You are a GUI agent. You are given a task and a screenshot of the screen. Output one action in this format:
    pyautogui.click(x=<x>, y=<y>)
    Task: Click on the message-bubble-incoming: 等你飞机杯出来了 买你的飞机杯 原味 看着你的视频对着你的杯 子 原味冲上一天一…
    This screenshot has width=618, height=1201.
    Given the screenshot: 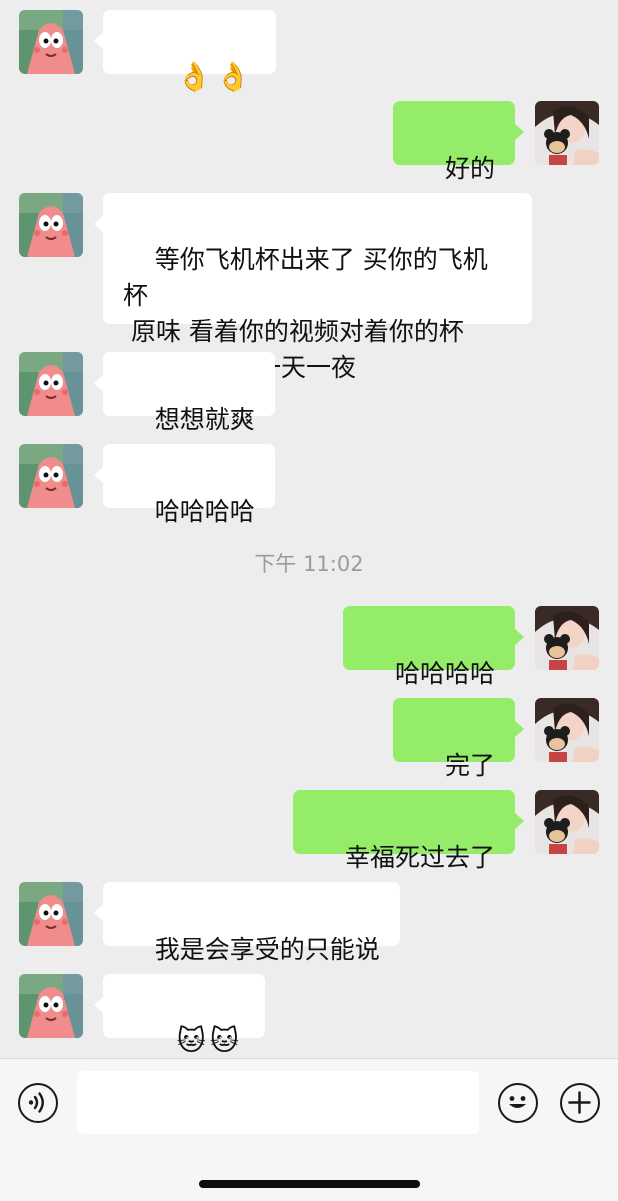 What is the action you would take?
    pyautogui.click(x=313, y=287)
    